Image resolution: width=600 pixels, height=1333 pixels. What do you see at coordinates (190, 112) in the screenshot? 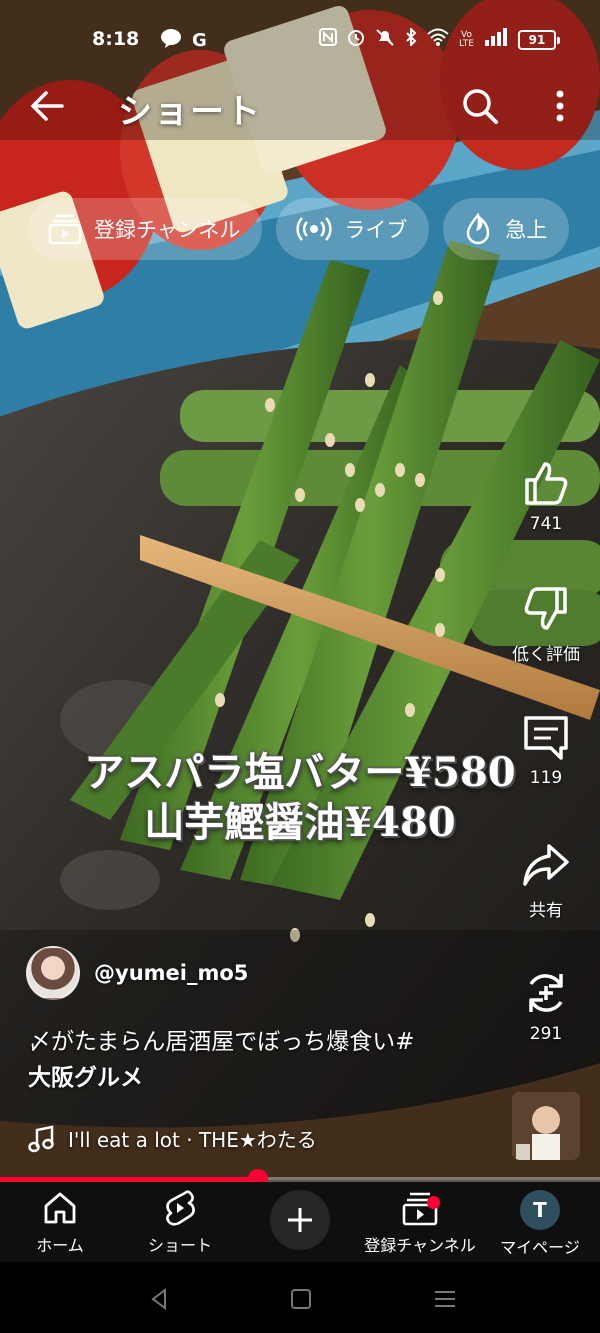
I see `page-title: ショート` at bounding box center [190, 112].